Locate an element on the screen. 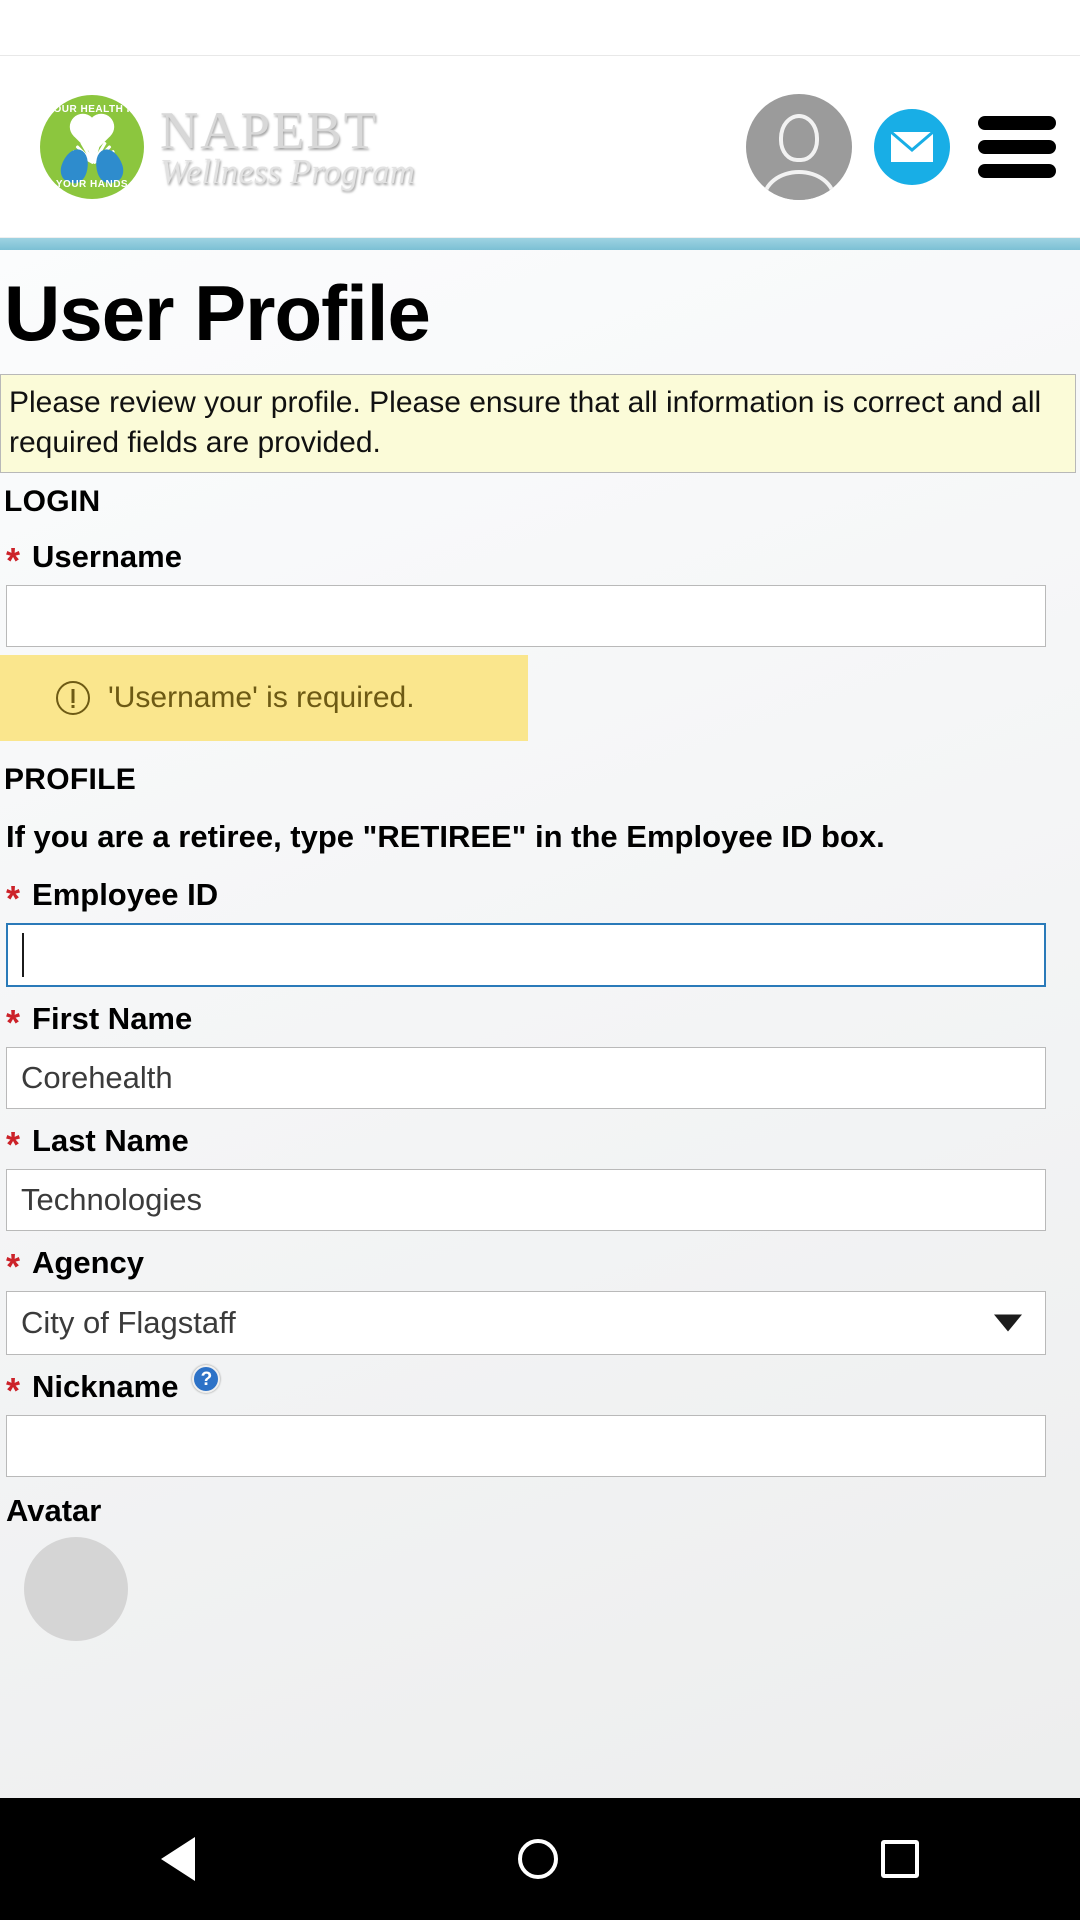 The image size is (1080, 1920). android-navigation-bar is located at coordinates (540, 1859).